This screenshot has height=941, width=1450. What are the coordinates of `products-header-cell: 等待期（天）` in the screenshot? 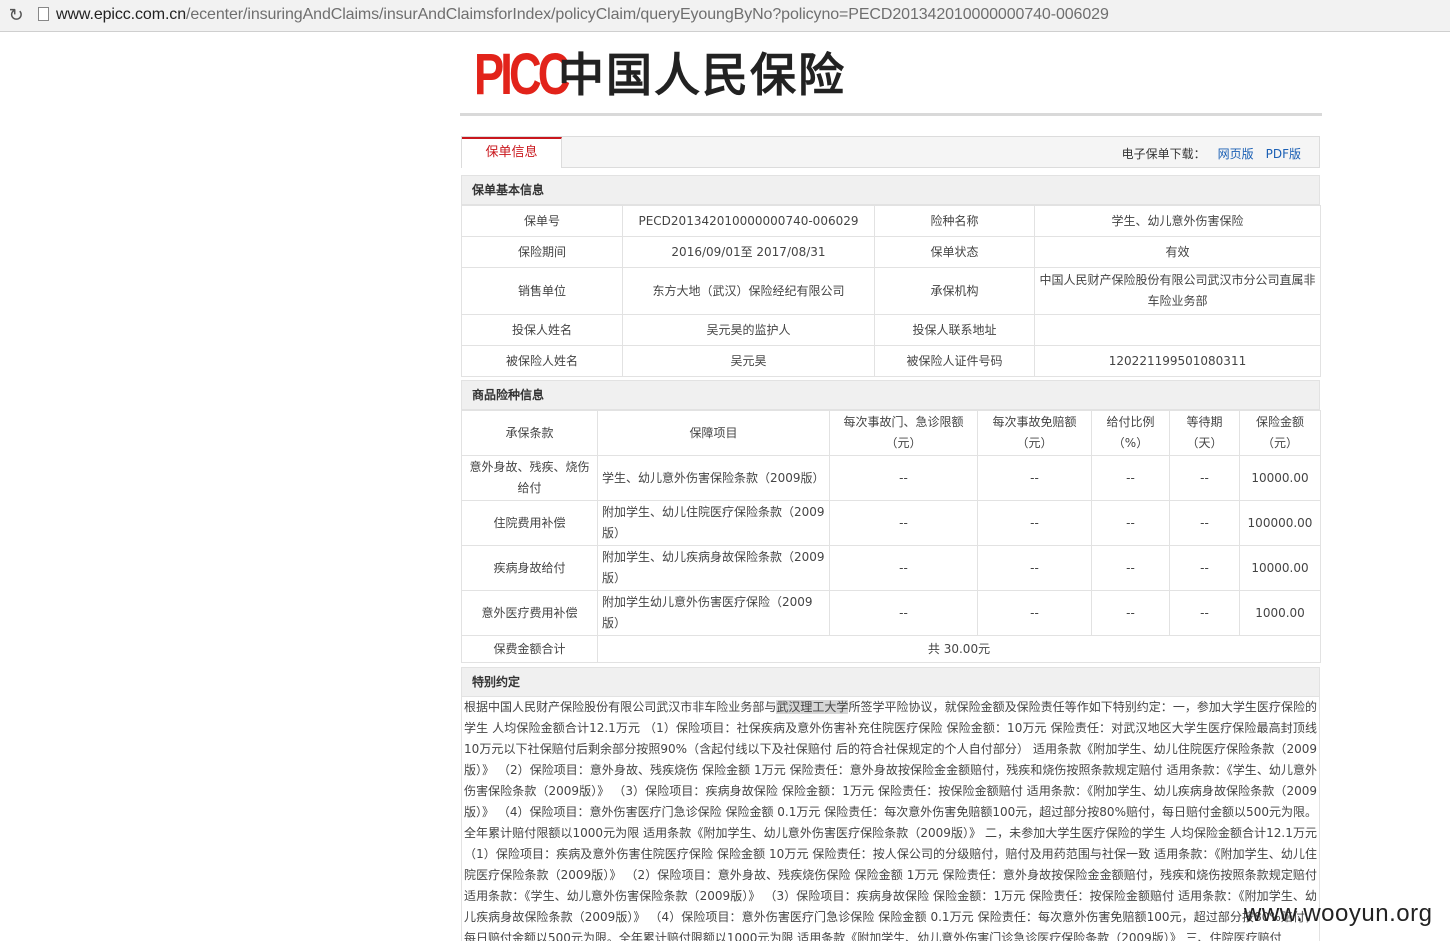 It's located at (1204, 433).